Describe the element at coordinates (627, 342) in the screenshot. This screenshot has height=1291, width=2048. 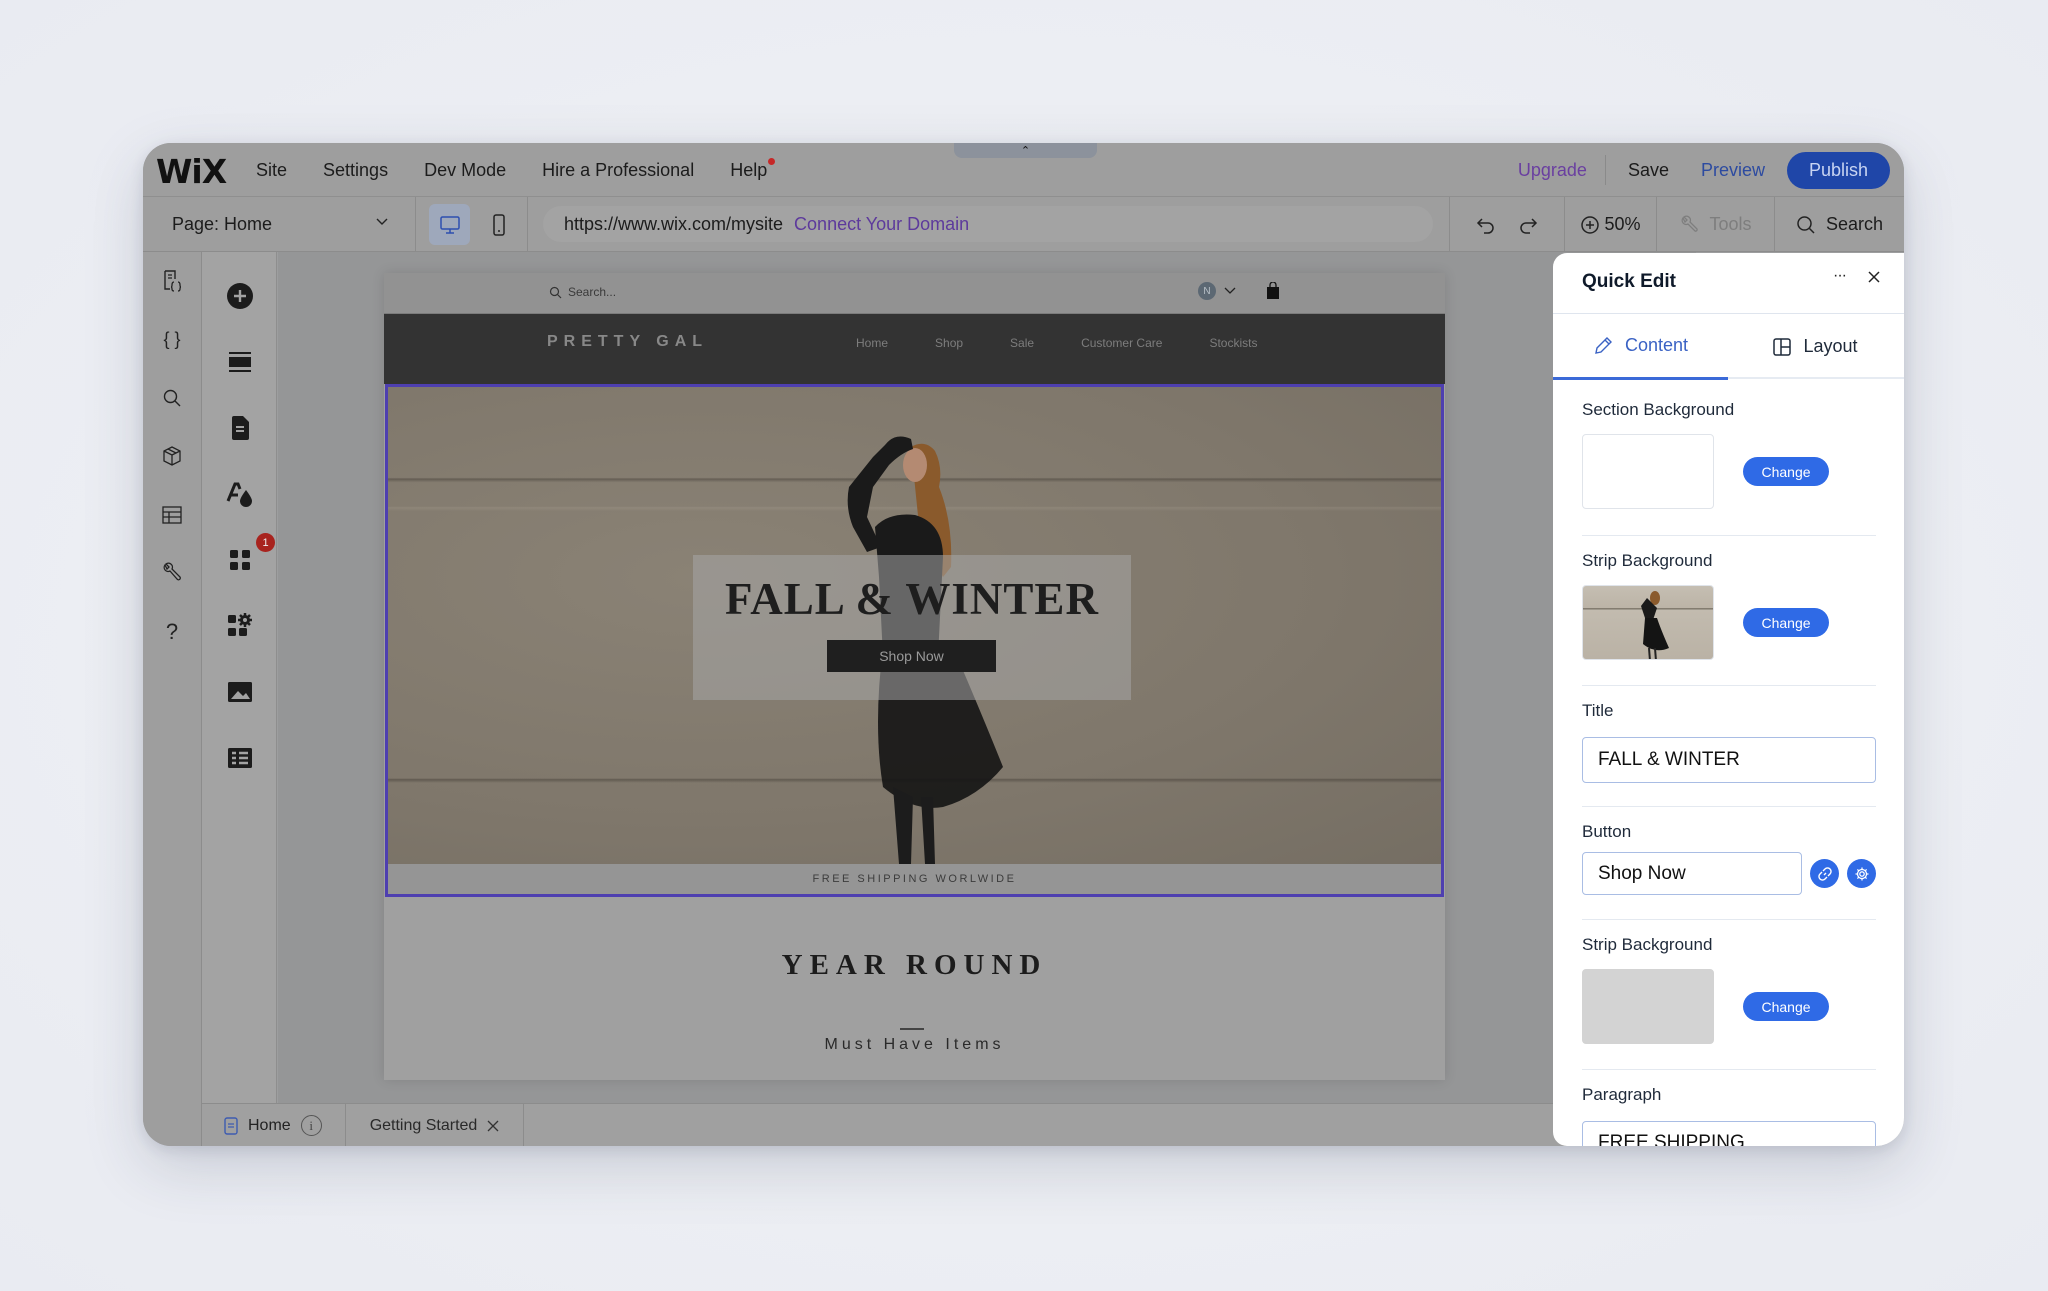
I see `site-brand: PRETTY GAL` at that location.